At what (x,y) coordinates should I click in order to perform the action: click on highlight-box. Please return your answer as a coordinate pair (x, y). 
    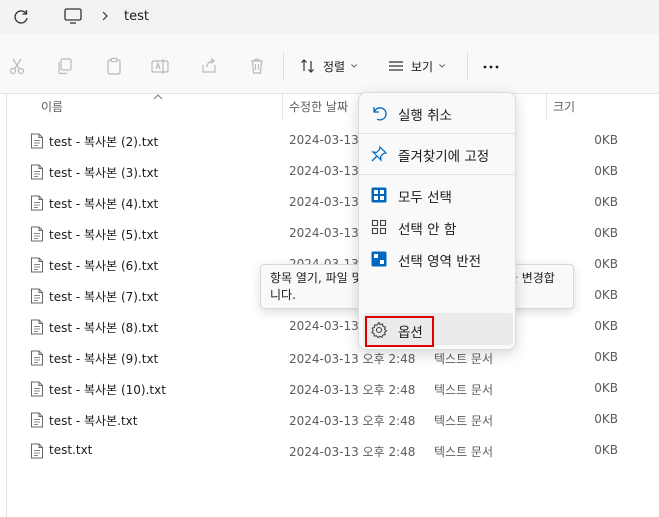
    Looking at the image, I should click on (399, 331).